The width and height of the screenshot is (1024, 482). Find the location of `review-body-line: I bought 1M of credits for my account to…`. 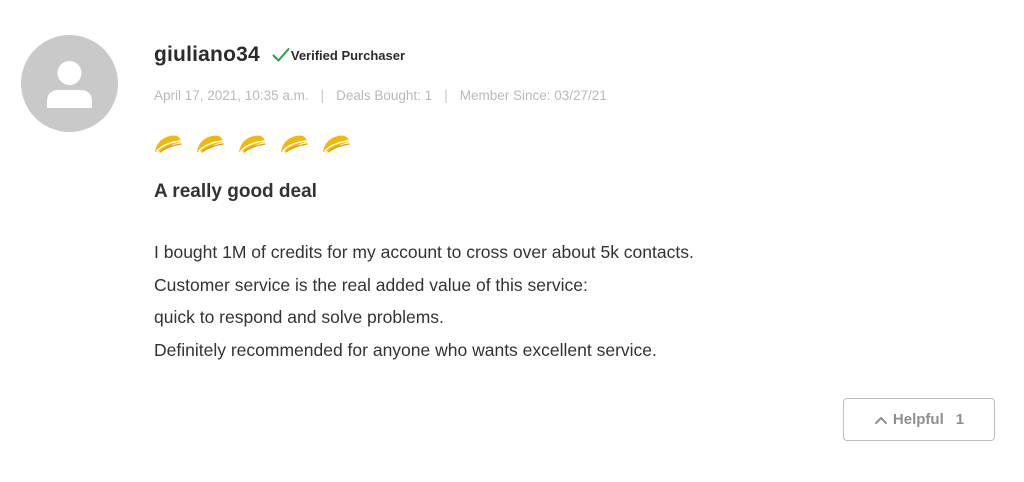

review-body-line: I bought 1M of credits for my account to… is located at coordinates (424, 252).